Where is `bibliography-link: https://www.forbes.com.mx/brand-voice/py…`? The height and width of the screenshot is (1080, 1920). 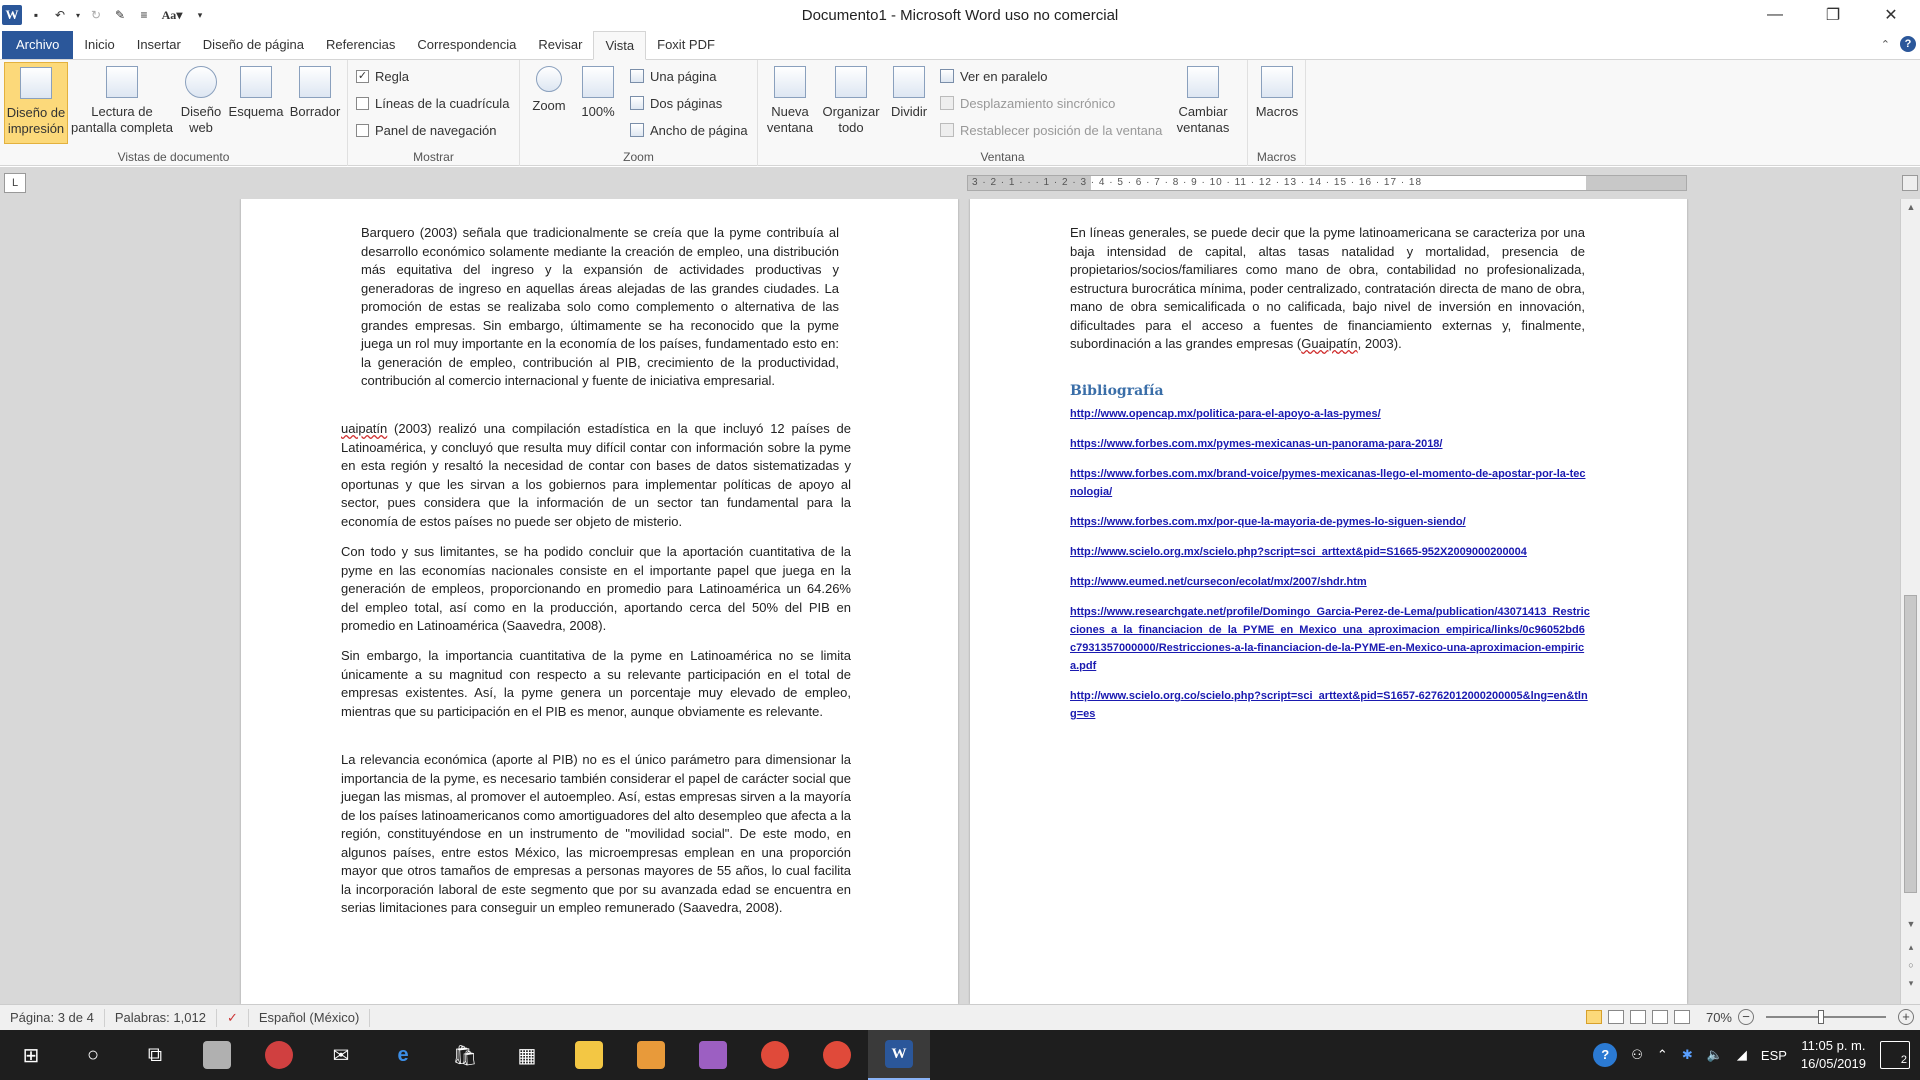 bibliography-link: https://www.forbes.com.mx/brand-voice/py… is located at coordinates (1330, 483).